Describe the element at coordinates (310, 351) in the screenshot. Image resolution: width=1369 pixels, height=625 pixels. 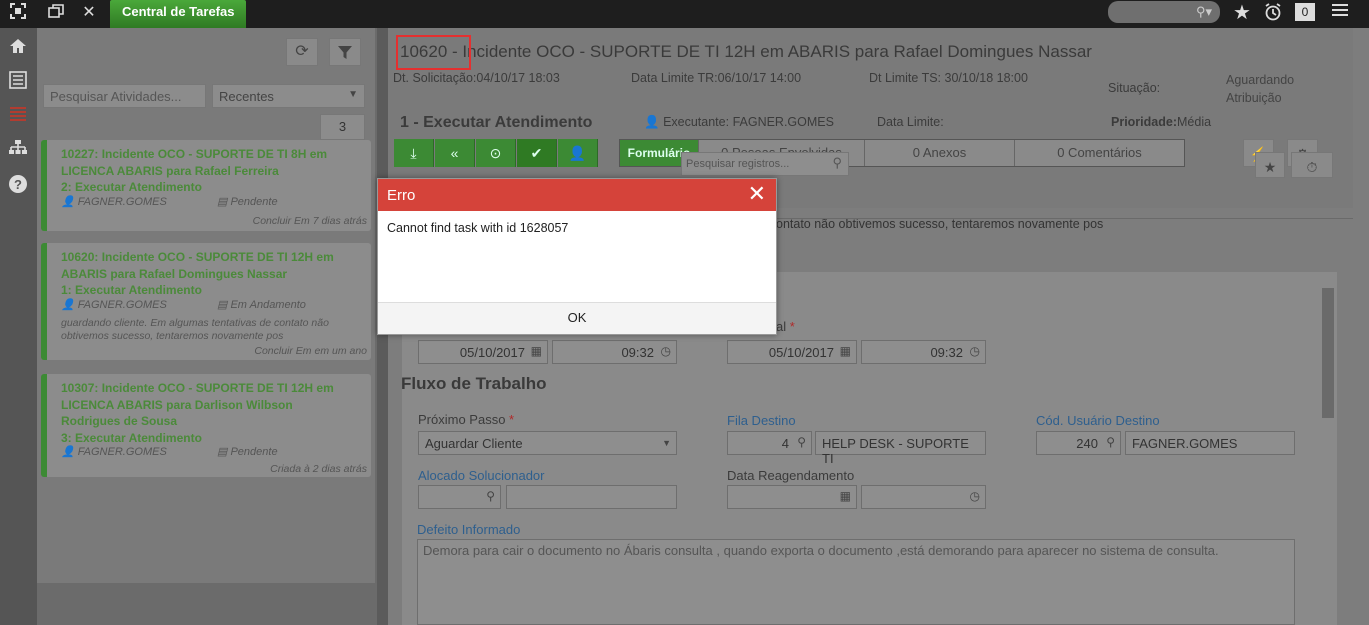
I see `task-card-footer: Concluir Em em um ano` at that location.